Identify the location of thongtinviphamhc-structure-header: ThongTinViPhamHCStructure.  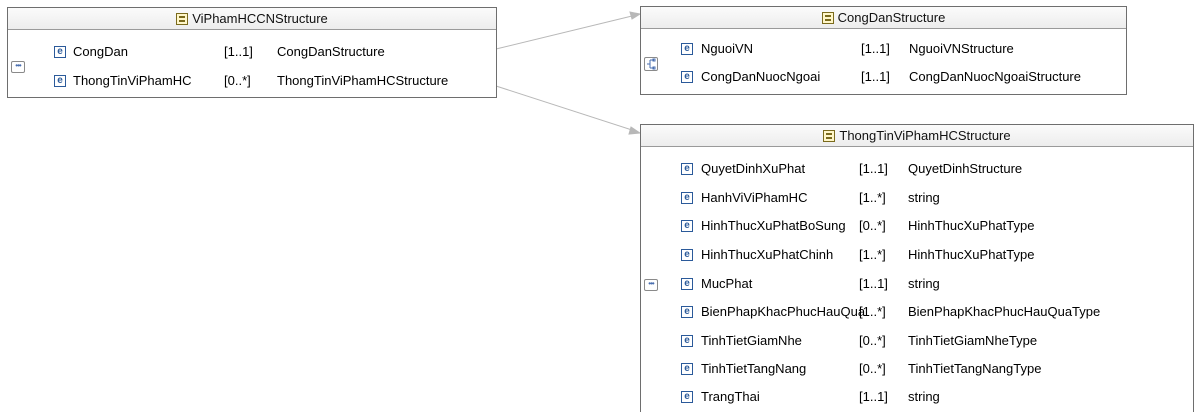
(917, 136).